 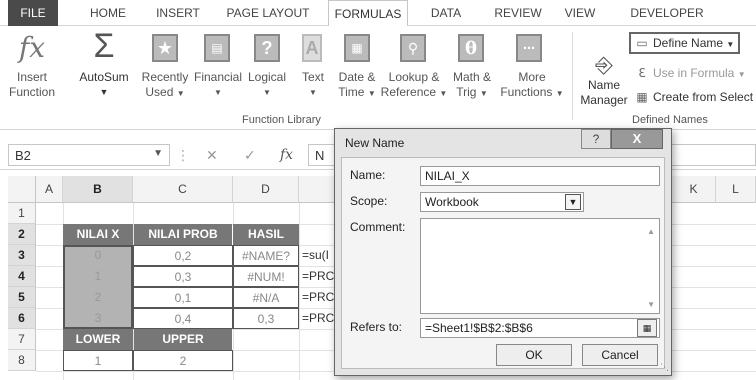 What do you see at coordinates (446, 13) in the screenshot?
I see `tab-data: DATA` at bounding box center [446, 13].